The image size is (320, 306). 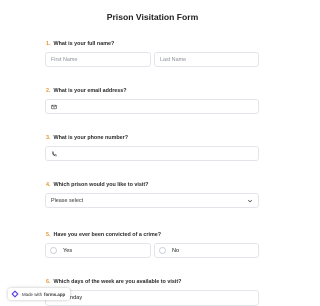 I want to click on envelope-icon, so click(x=54, y=106).